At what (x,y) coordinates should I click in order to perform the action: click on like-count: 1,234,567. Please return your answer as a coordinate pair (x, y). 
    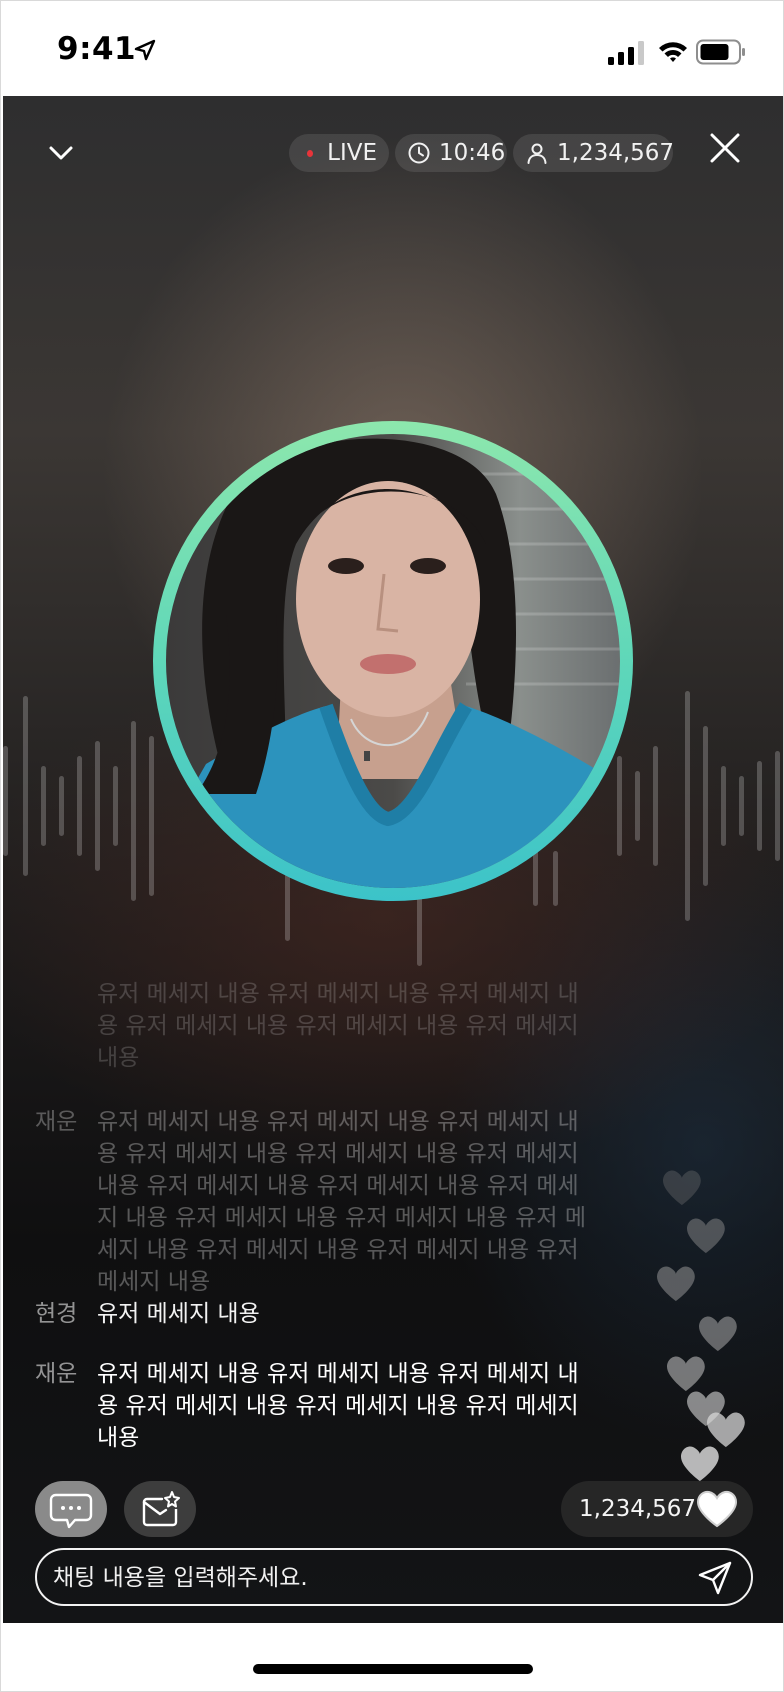
    Looking at the image, I should click on (638, 1509).